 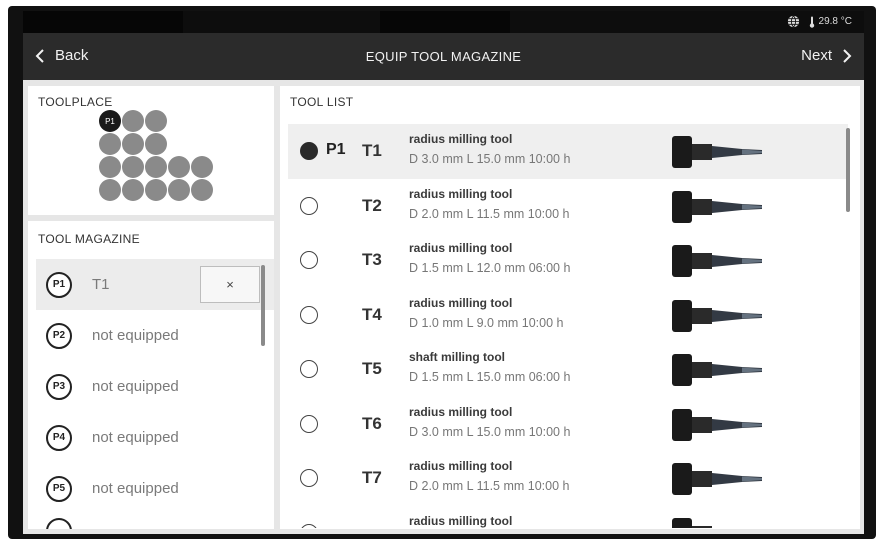 I want to click on position-badge: P1, so click(x=59, y=284).